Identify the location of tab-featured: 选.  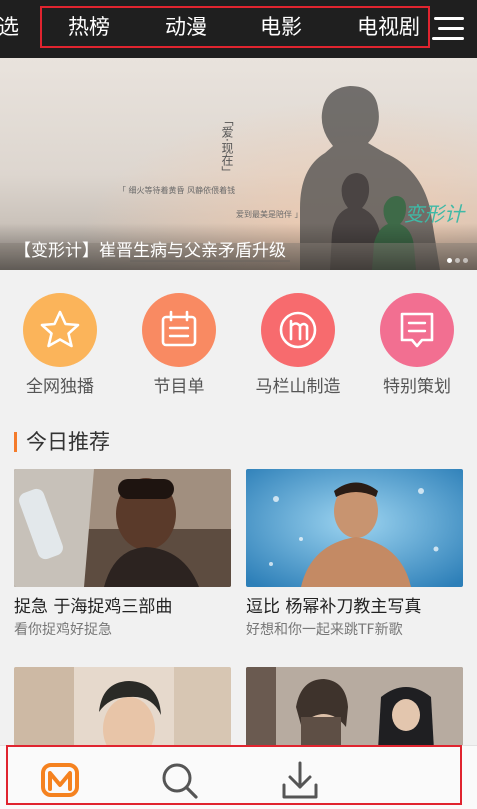
(9, 27).